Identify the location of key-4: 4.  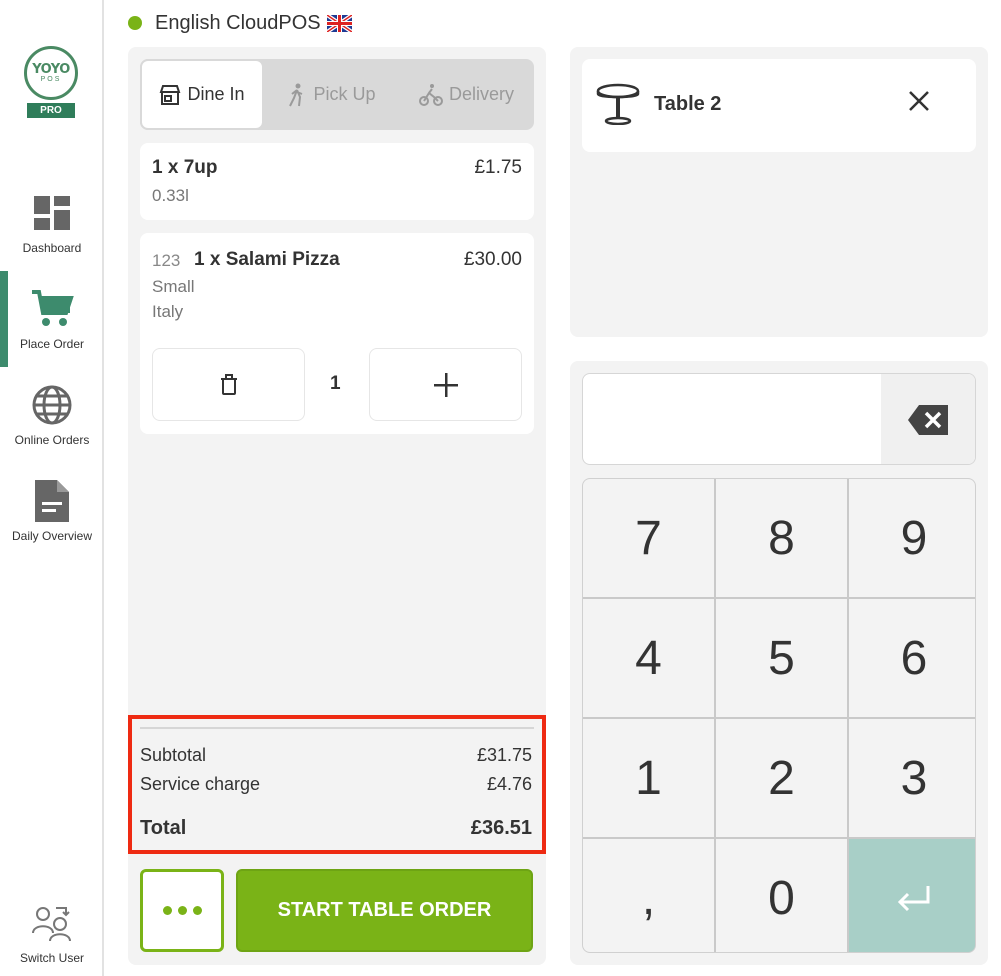
(648, 658).